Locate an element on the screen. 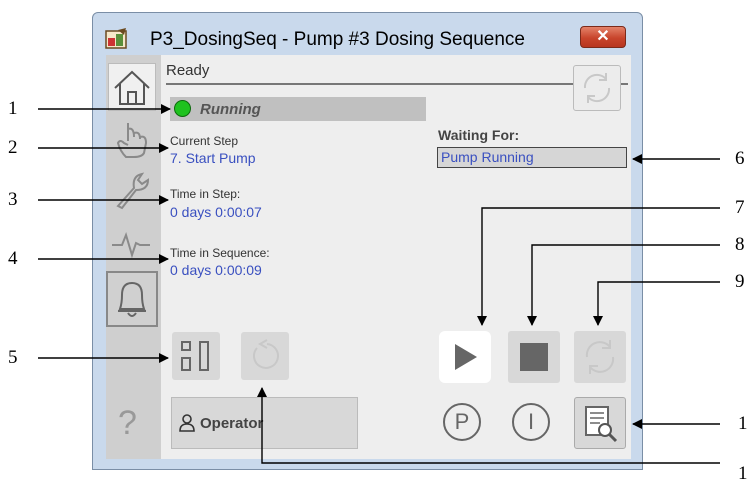  callout-9: 9 is located at coordinates (740, 281).